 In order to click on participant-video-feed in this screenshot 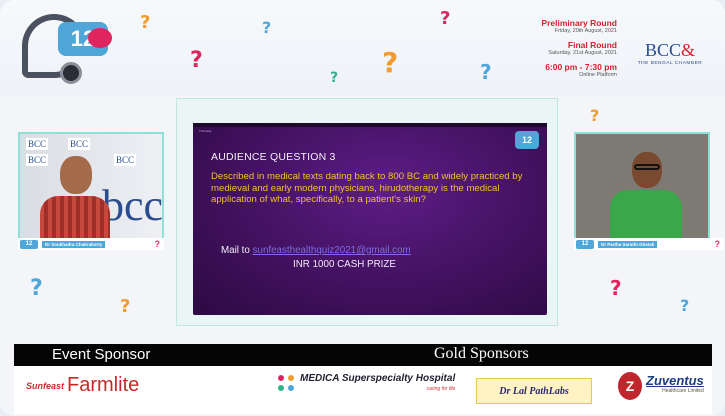, I will do `click(642, 188)`.